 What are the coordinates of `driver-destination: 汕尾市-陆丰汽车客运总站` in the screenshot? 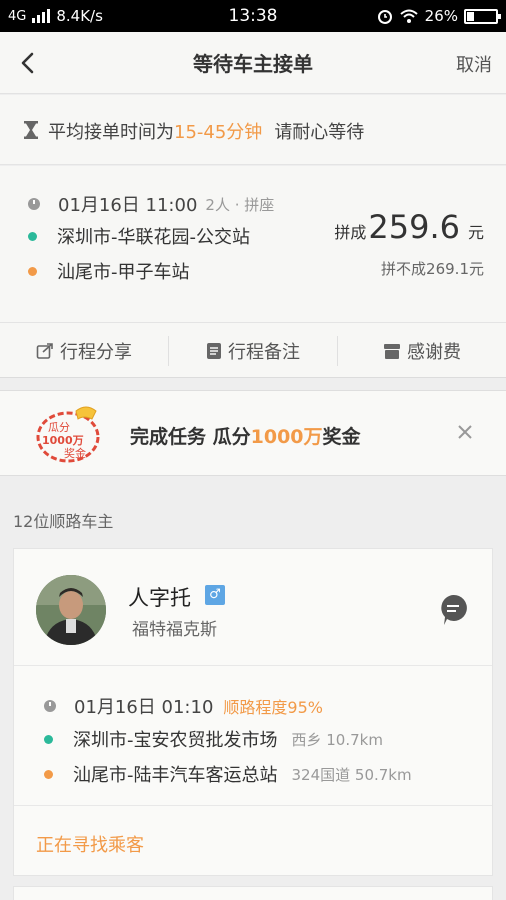 It's located at (175, 775).